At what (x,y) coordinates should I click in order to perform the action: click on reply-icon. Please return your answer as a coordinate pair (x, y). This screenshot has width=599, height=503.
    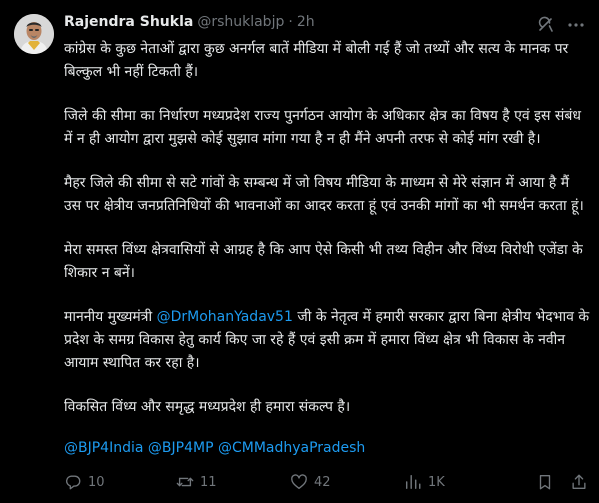
    Looking at the image, I should click on (73, 482).